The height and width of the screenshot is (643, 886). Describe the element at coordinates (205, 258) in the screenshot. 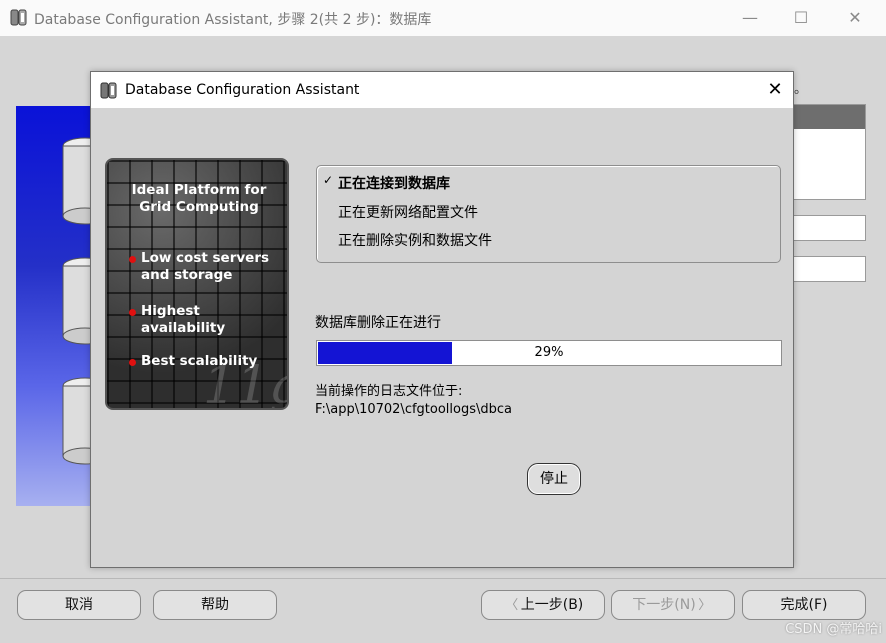

I see `promo-item-line: Low cost servers` at that location.